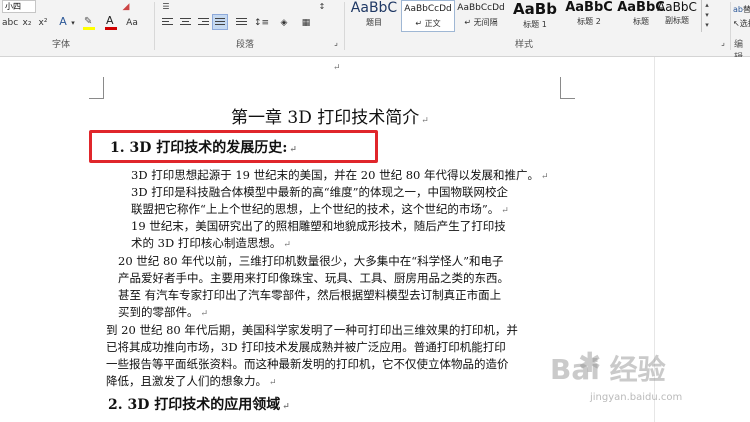 This screenshot has width=750, height=422. I want to click on replace-icon: ab, so click(738, 9).